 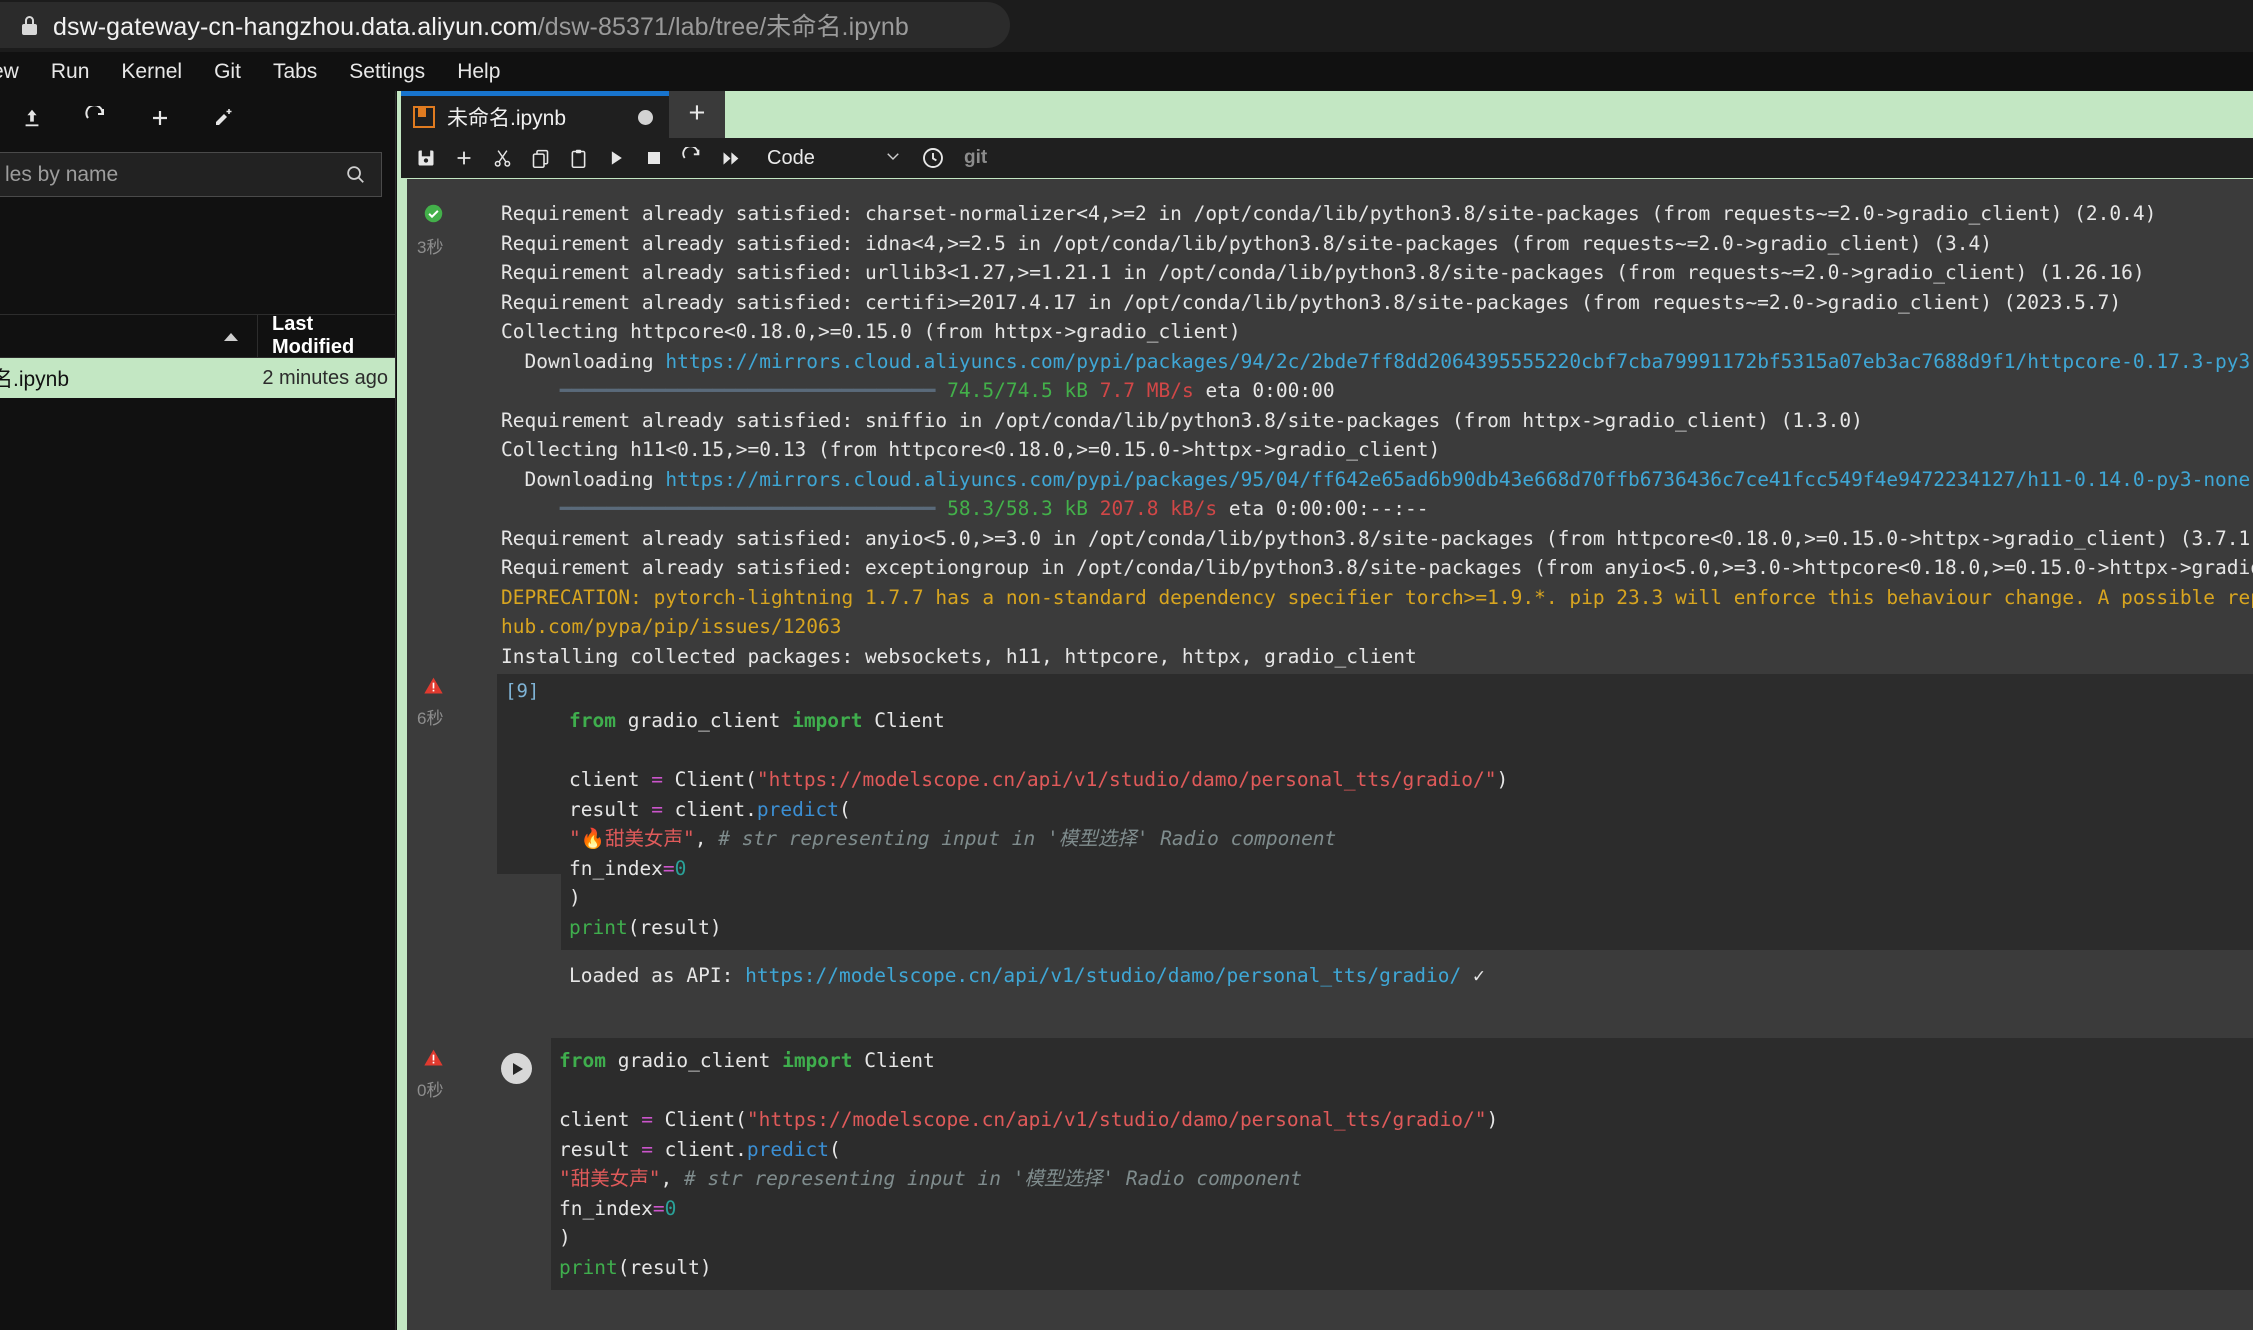 I want to click on sort-ascending-icon, so click(x=231, y=337).